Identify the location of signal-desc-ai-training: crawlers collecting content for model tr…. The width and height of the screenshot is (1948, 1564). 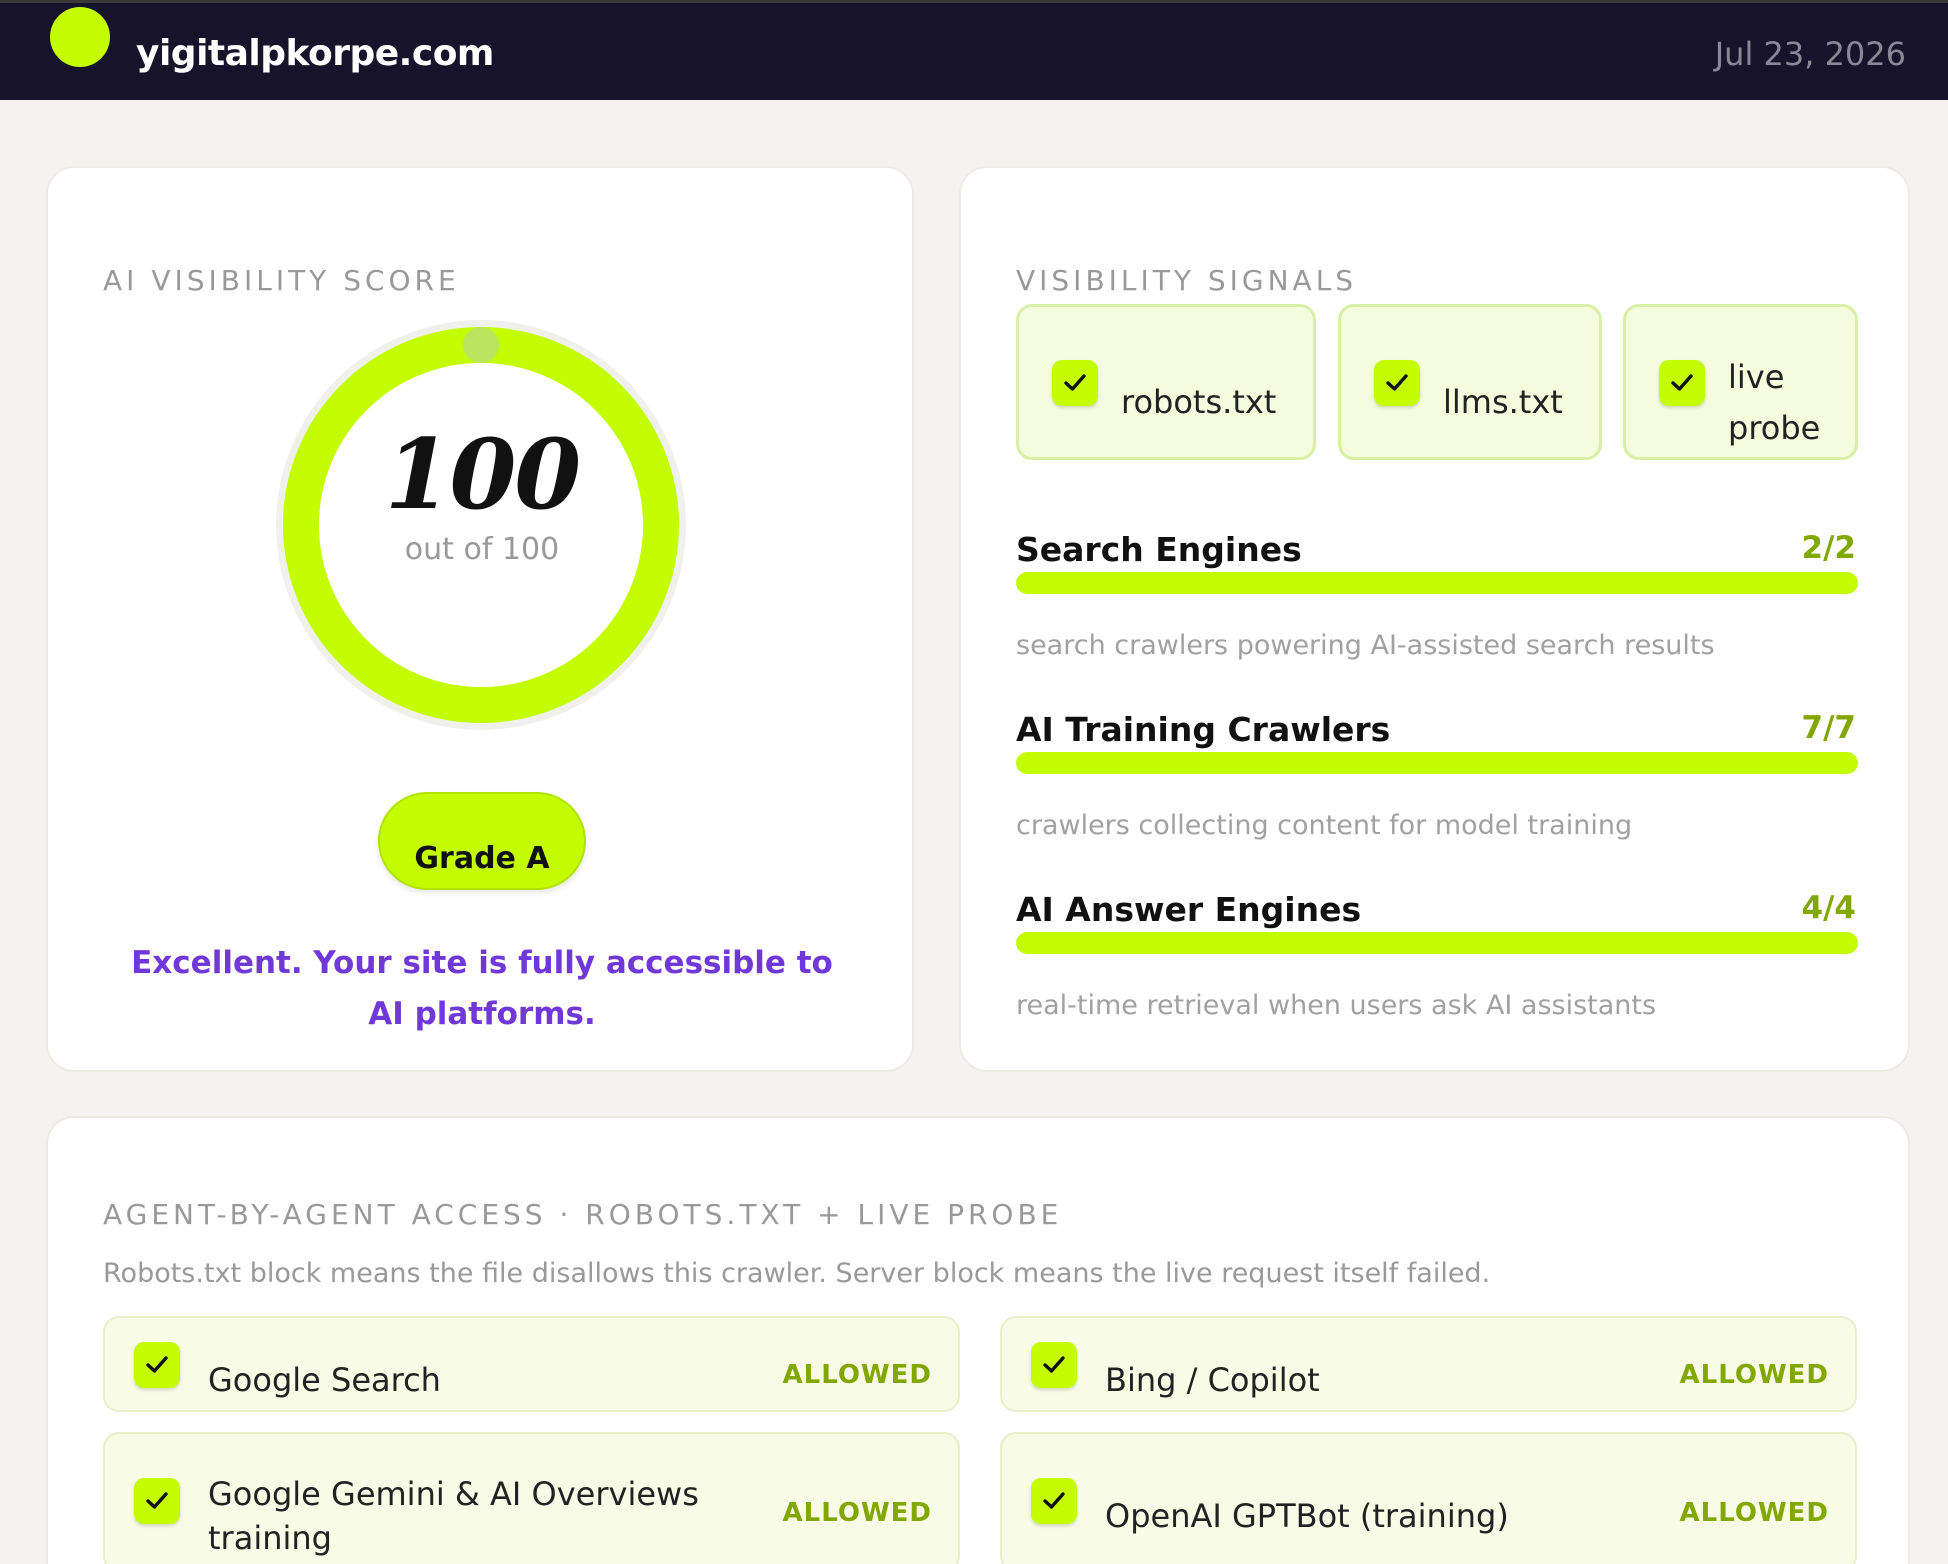
(1324, 825).